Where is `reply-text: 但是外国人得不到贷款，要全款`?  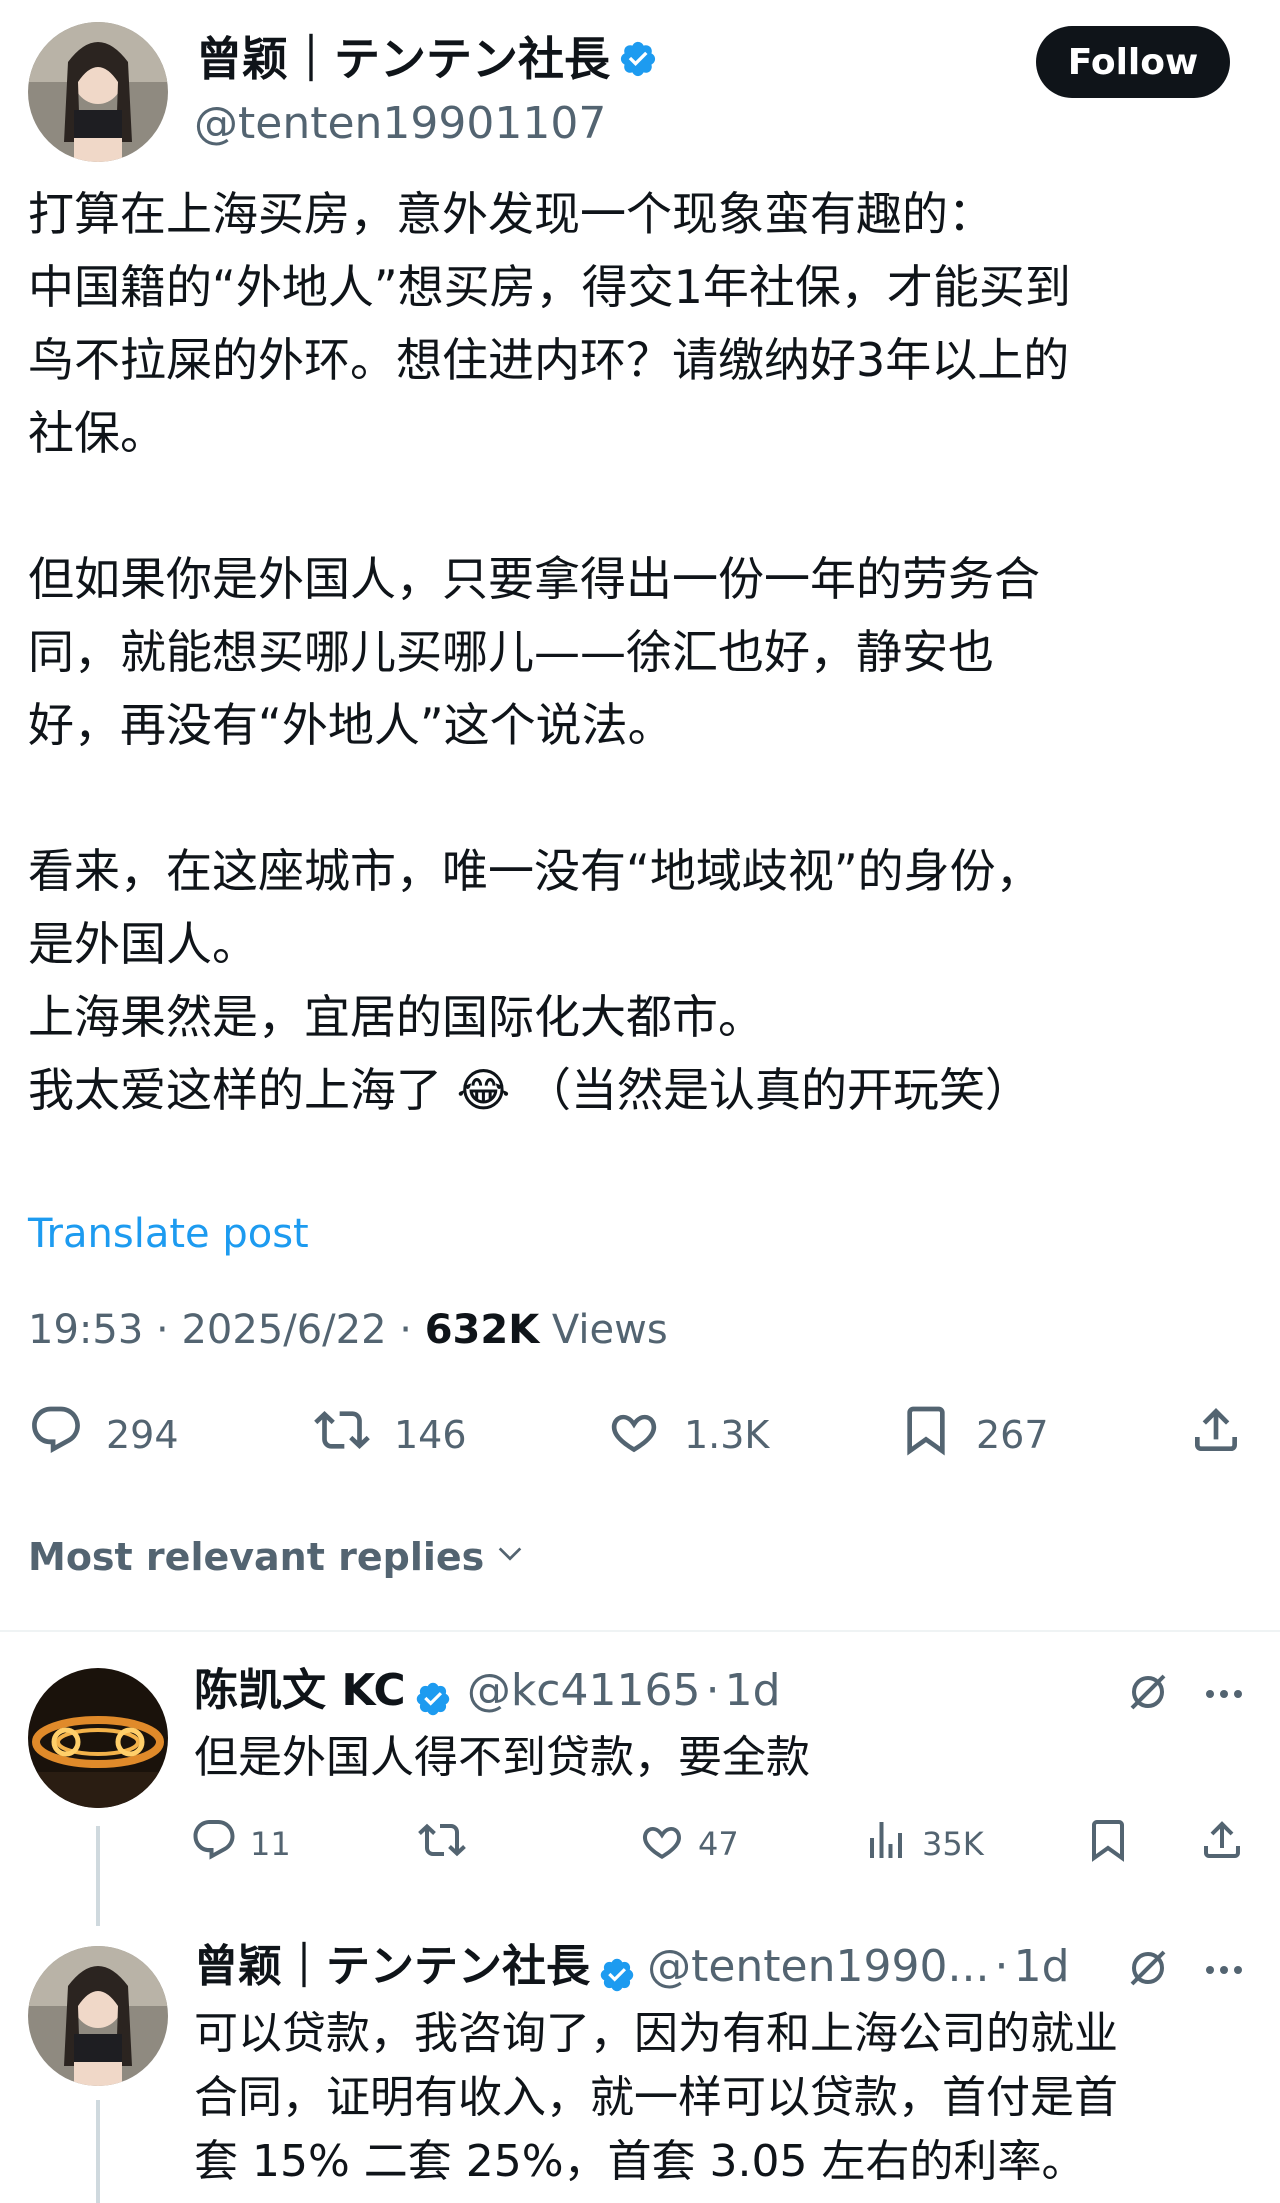
reply-text: 但是外国人得不到贷款，要全款 is located at coordinates (502, 1757).